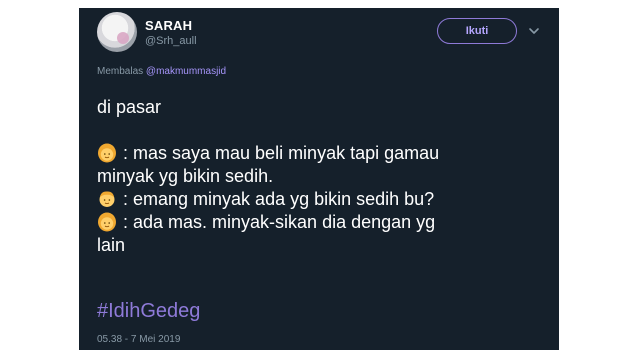 Image resolution: width=640 pixels, height=360 pixels. What do you see at coordinates (171, 26) in the screenshot?
I see `display-name: SARAH` at bounding box center [171, 26].